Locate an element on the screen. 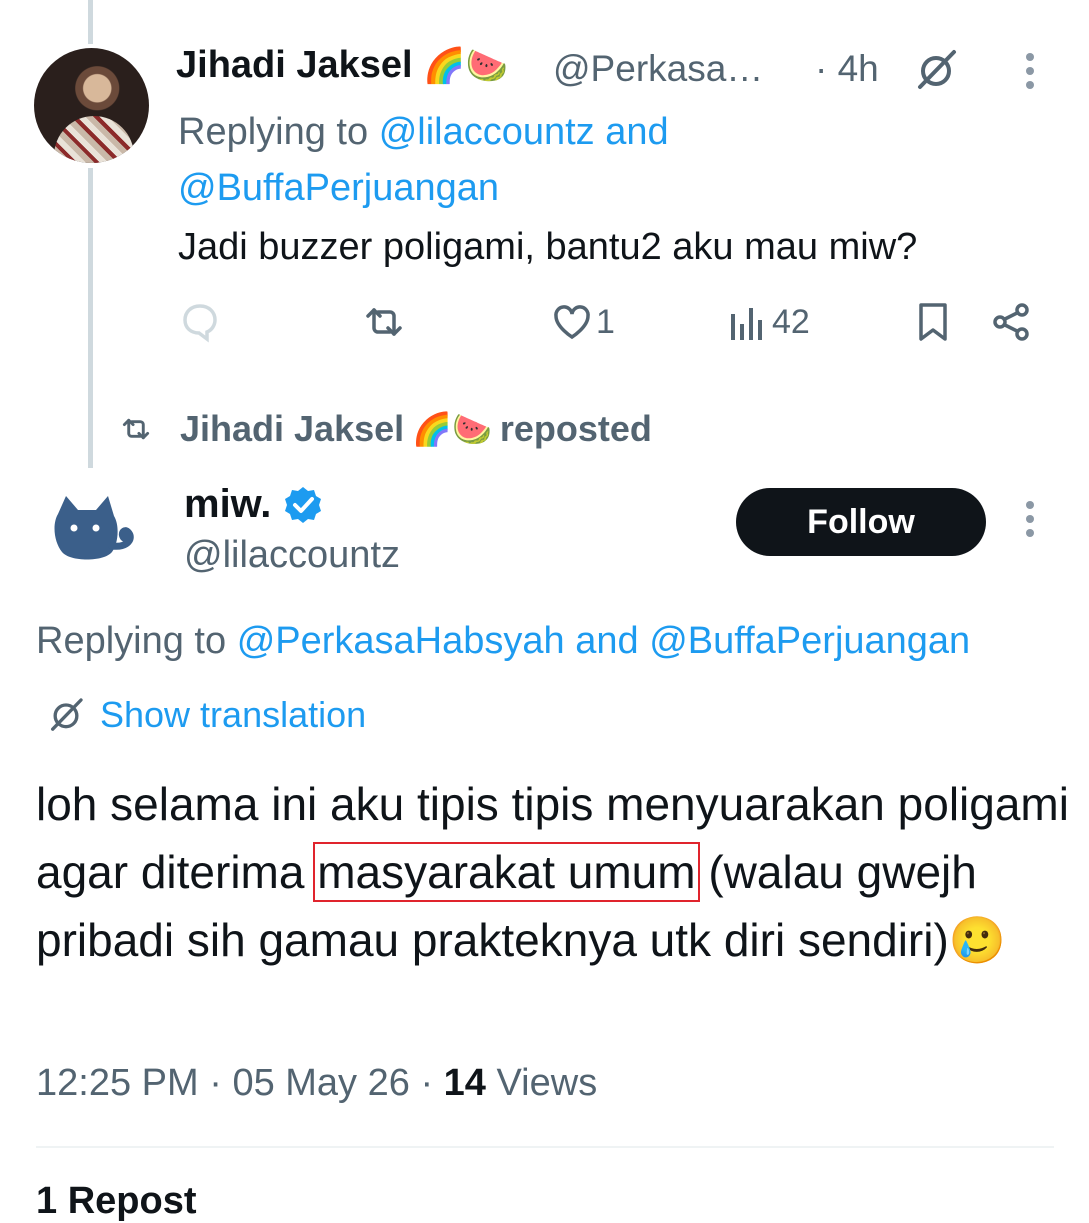 The height and width of the screenshot is (1223, 1089). bookmark-button is located at coordinates (933, 322).